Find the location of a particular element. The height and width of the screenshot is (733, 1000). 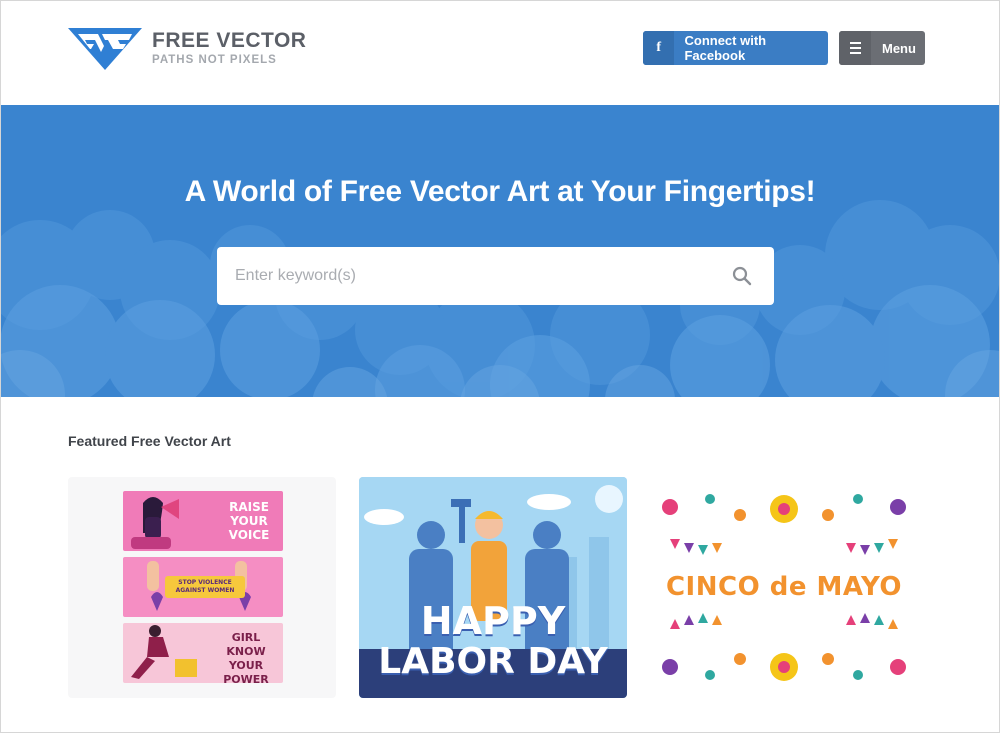

featured-card-cinco-de-mayo: CINCO de MAYO is located at coordinates (784, 587).